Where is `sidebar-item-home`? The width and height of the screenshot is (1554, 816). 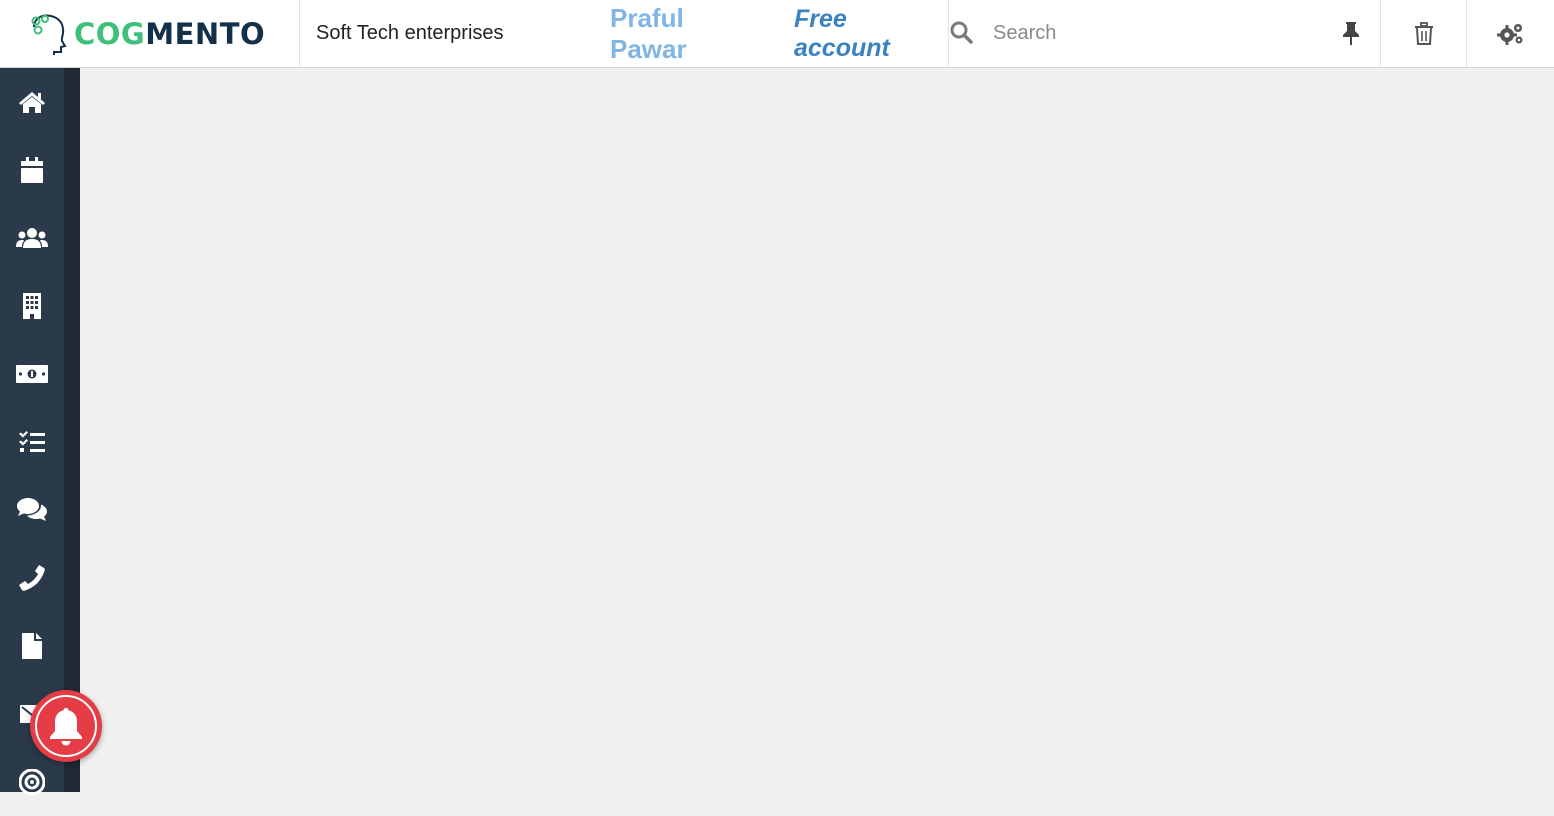 sidebar-item-home is located at coordinates (32, 102).